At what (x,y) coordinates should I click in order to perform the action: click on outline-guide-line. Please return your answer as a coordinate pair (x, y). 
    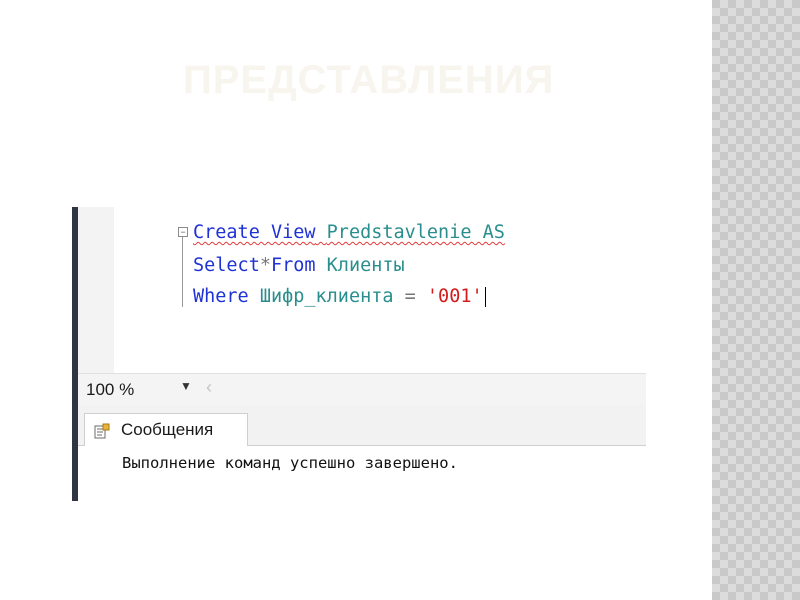
    Looking at the image, I should click on (182, 270).